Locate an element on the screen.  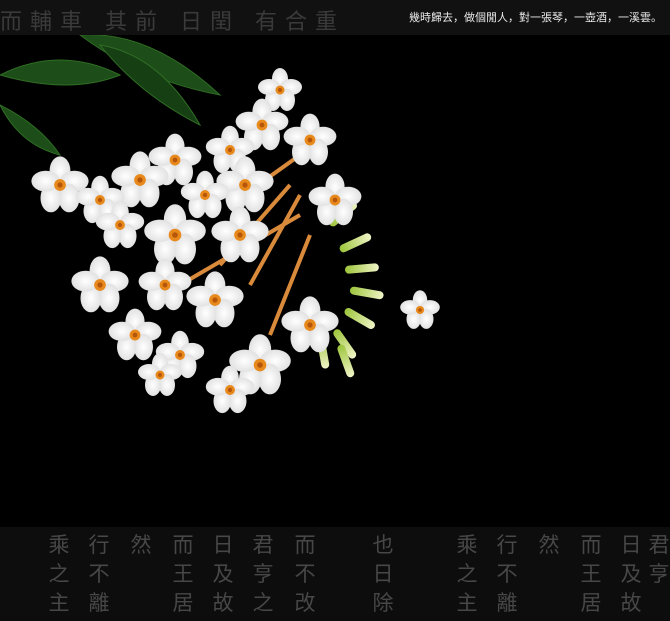
calligraphy-column: 君亨 is located at coordinates (659, 559).